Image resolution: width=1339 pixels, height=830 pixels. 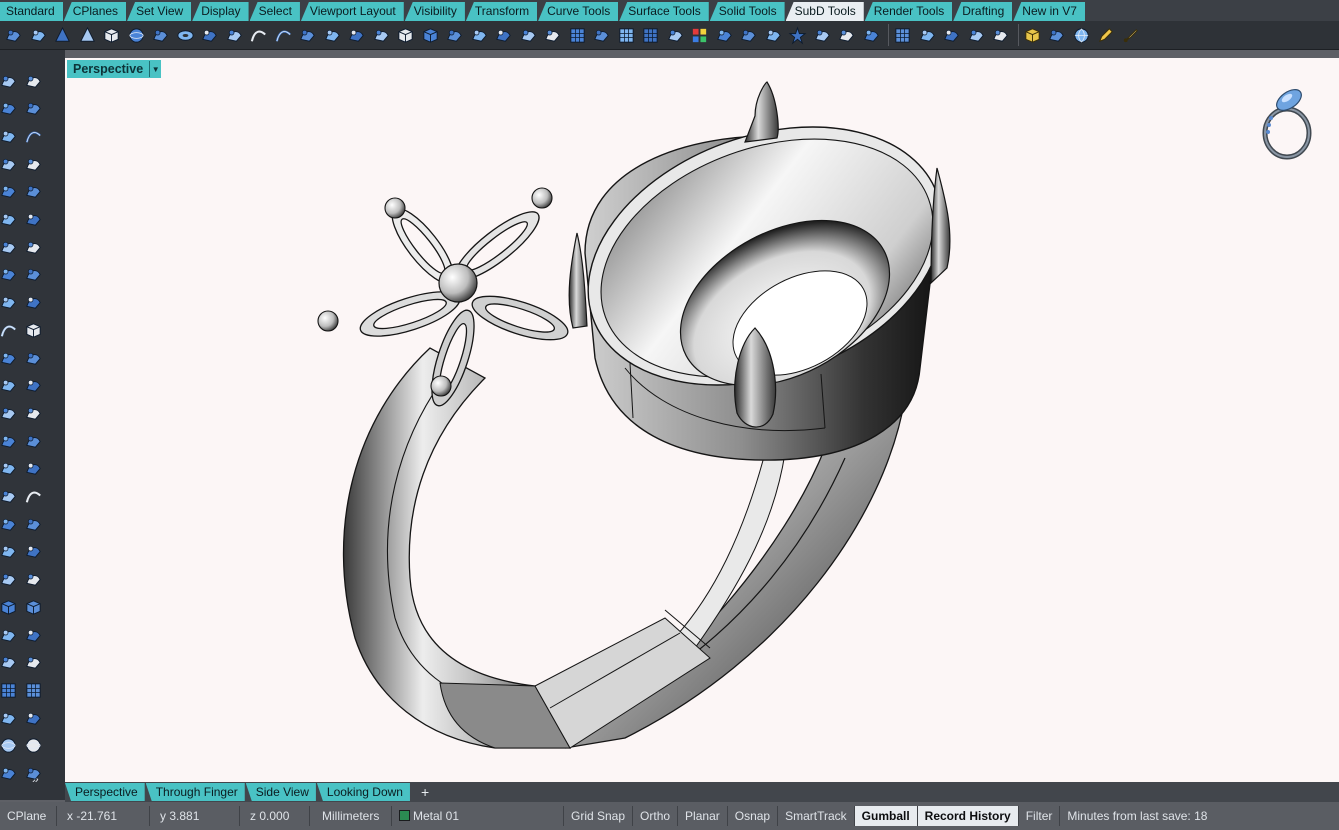 What do you see at coordinates (33, 774) in the screenshot?
I see `expand-icon` at bounding box center [33, 774].